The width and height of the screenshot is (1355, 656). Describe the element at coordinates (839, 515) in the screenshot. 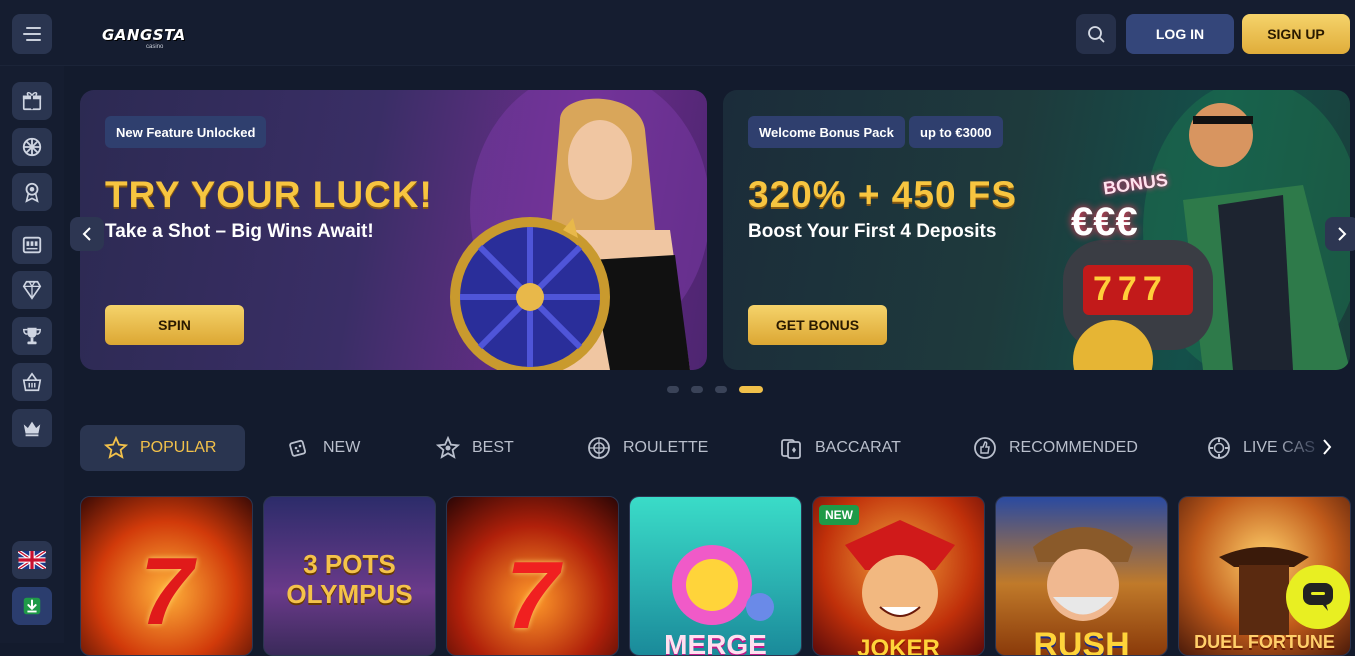

I see `new-badge: NEW` at that location.